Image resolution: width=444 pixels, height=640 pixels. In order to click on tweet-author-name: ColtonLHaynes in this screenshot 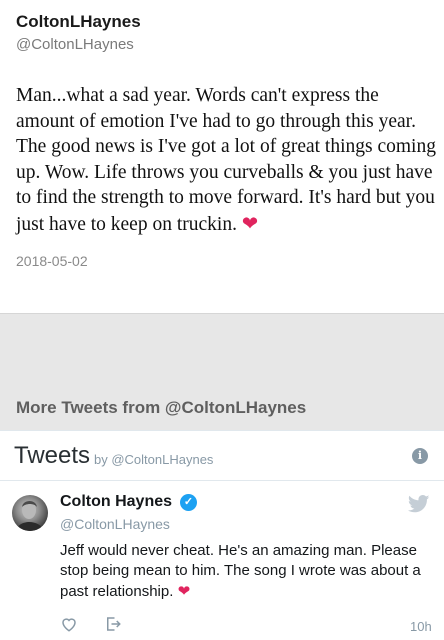, I will do `click(222, 22)`.